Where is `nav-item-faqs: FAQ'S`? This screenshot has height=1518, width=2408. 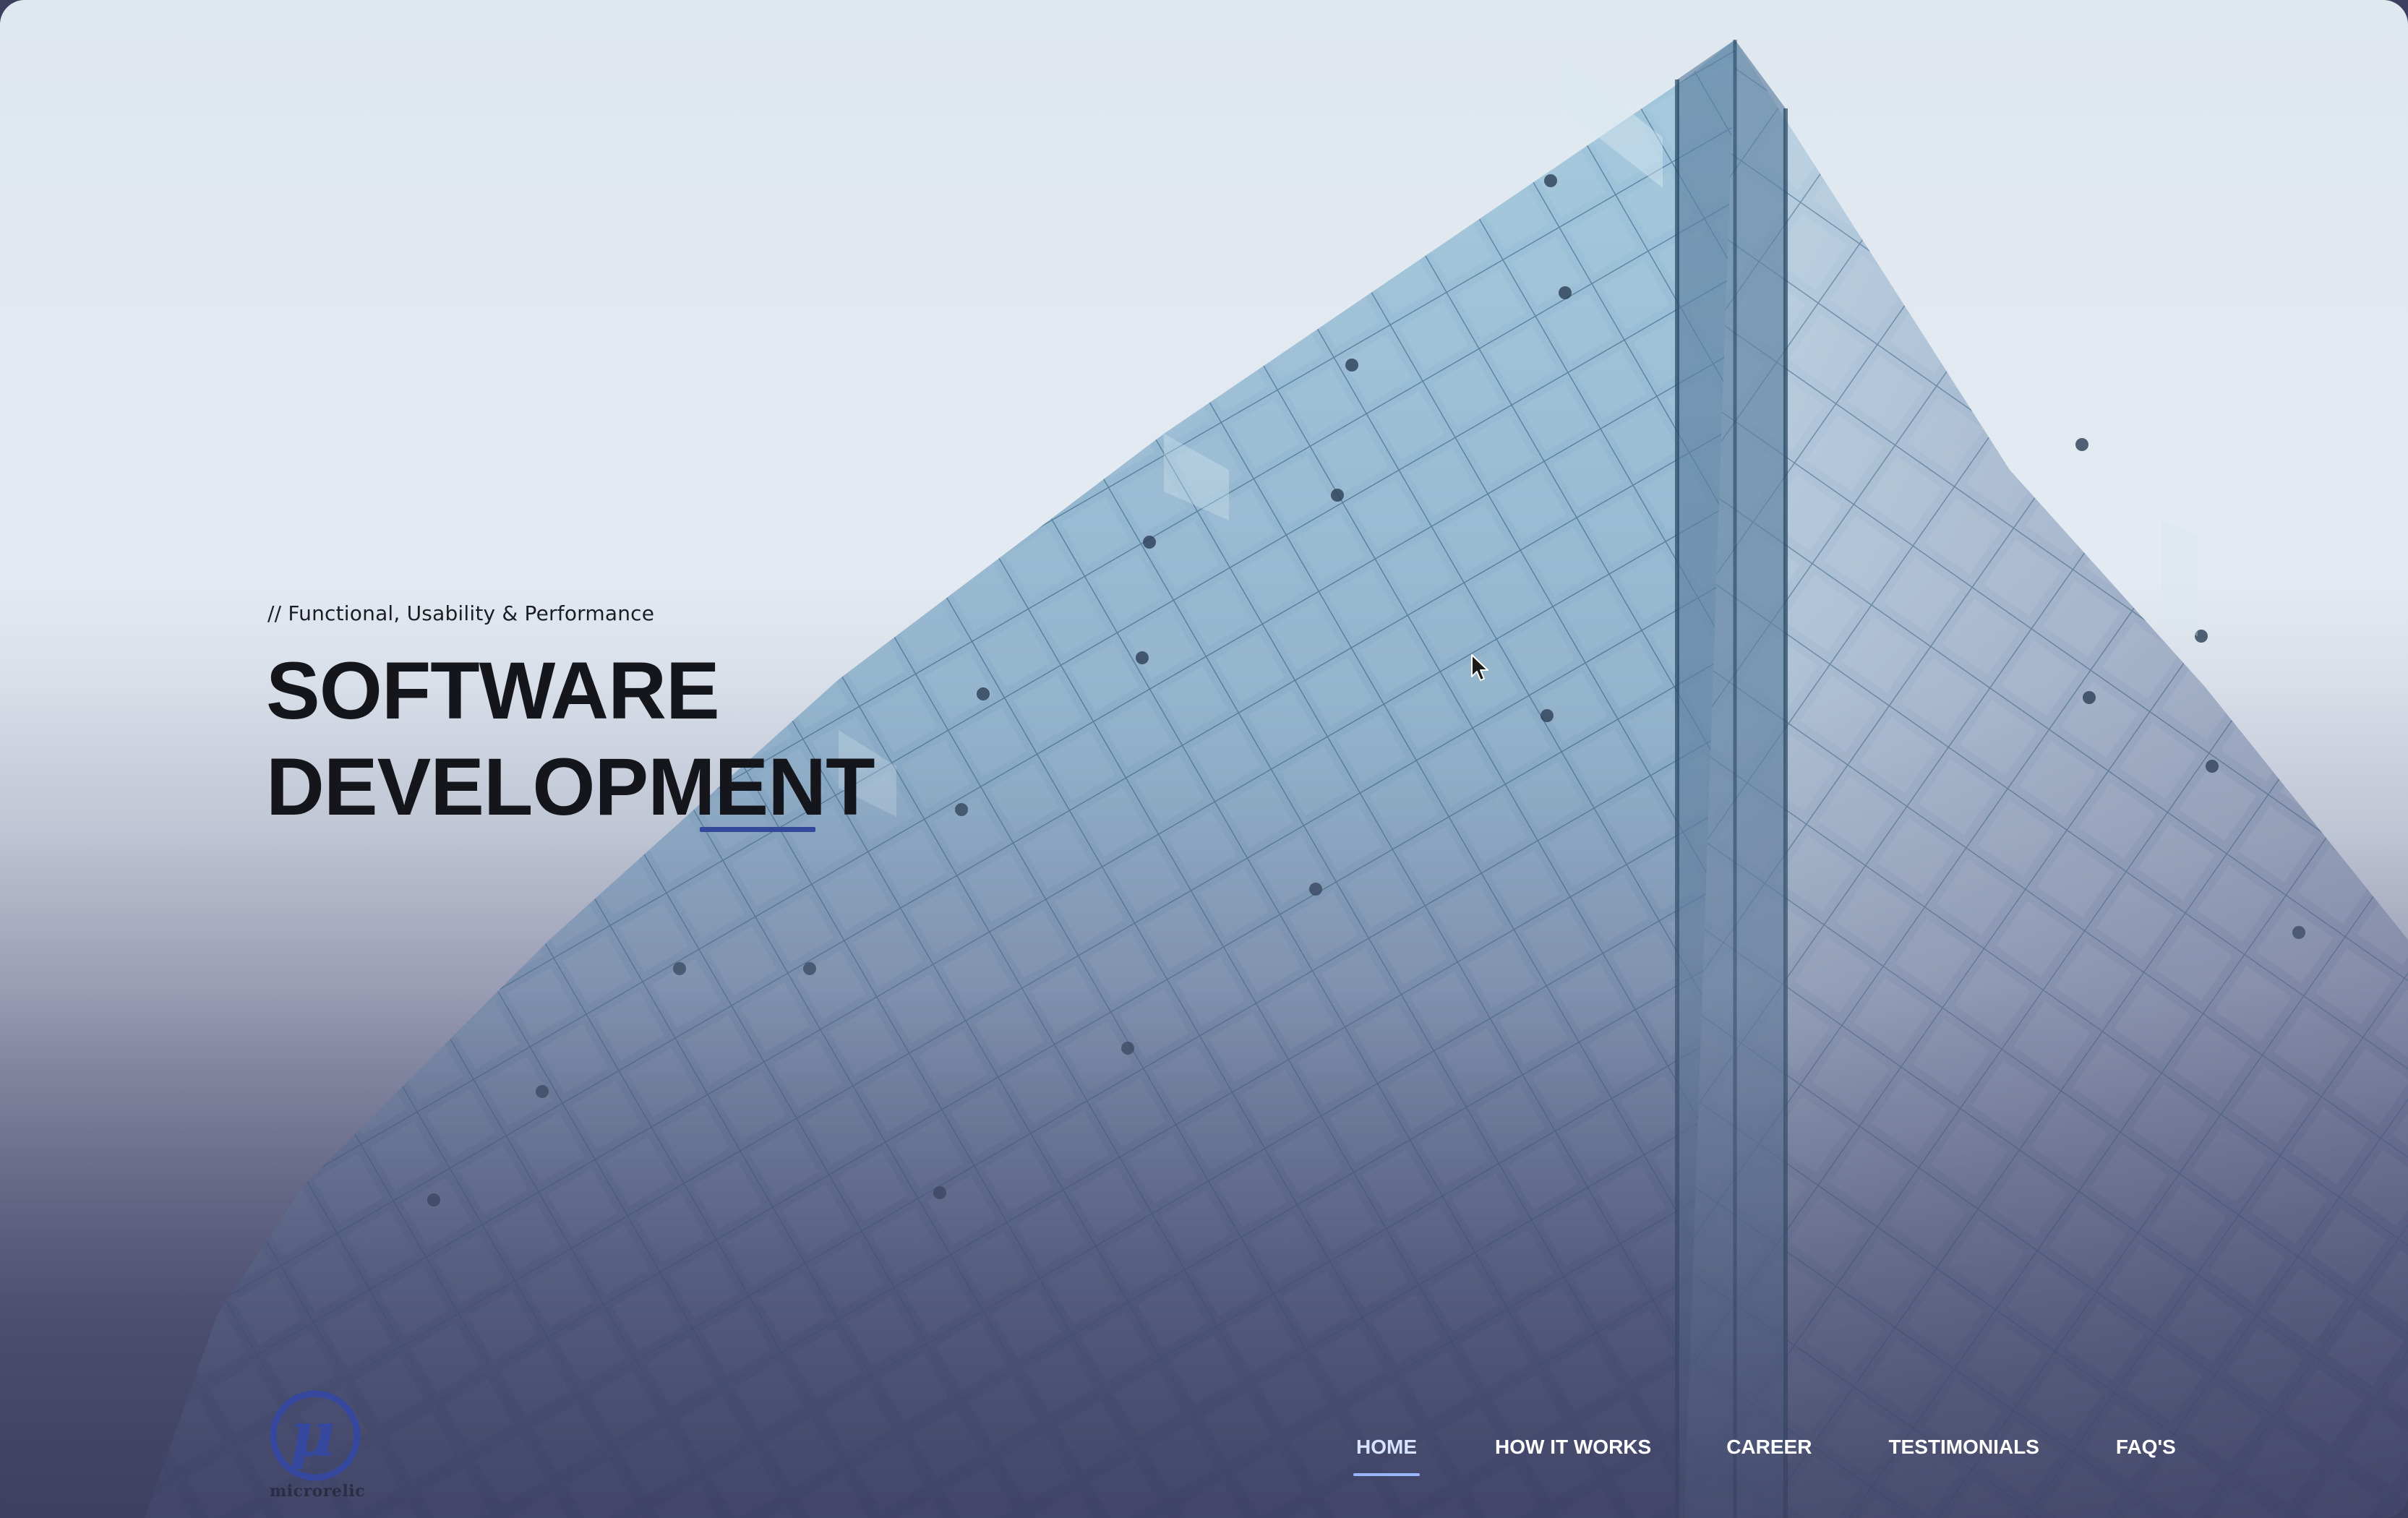
nav-item-faqs: FAQ'S is located at coordinates (2146, 1454).